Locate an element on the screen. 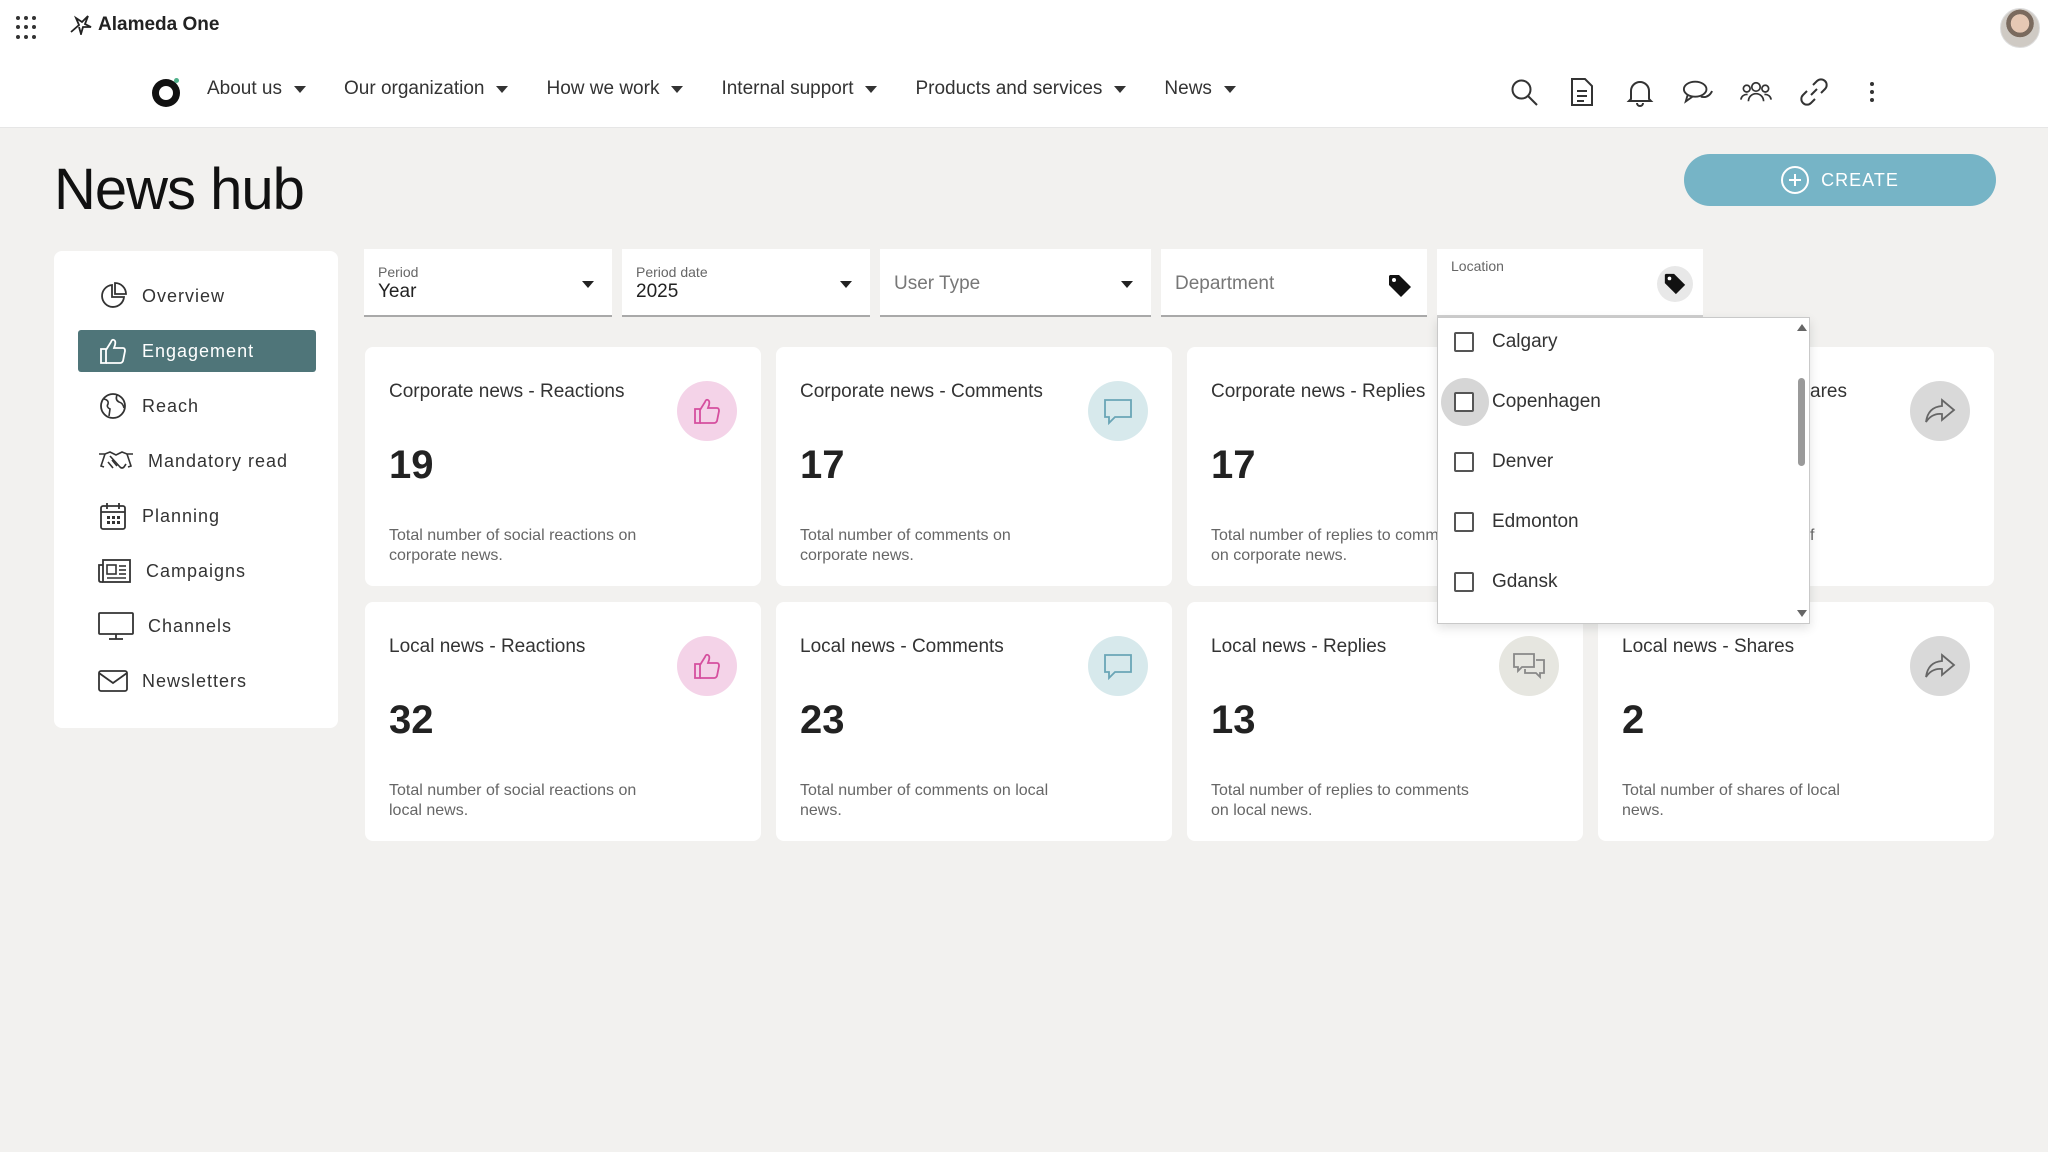 This screenshot has width=2048, height=1152. location-option-copenhagen: Copenhagen is located at coordinates (1613, 402).